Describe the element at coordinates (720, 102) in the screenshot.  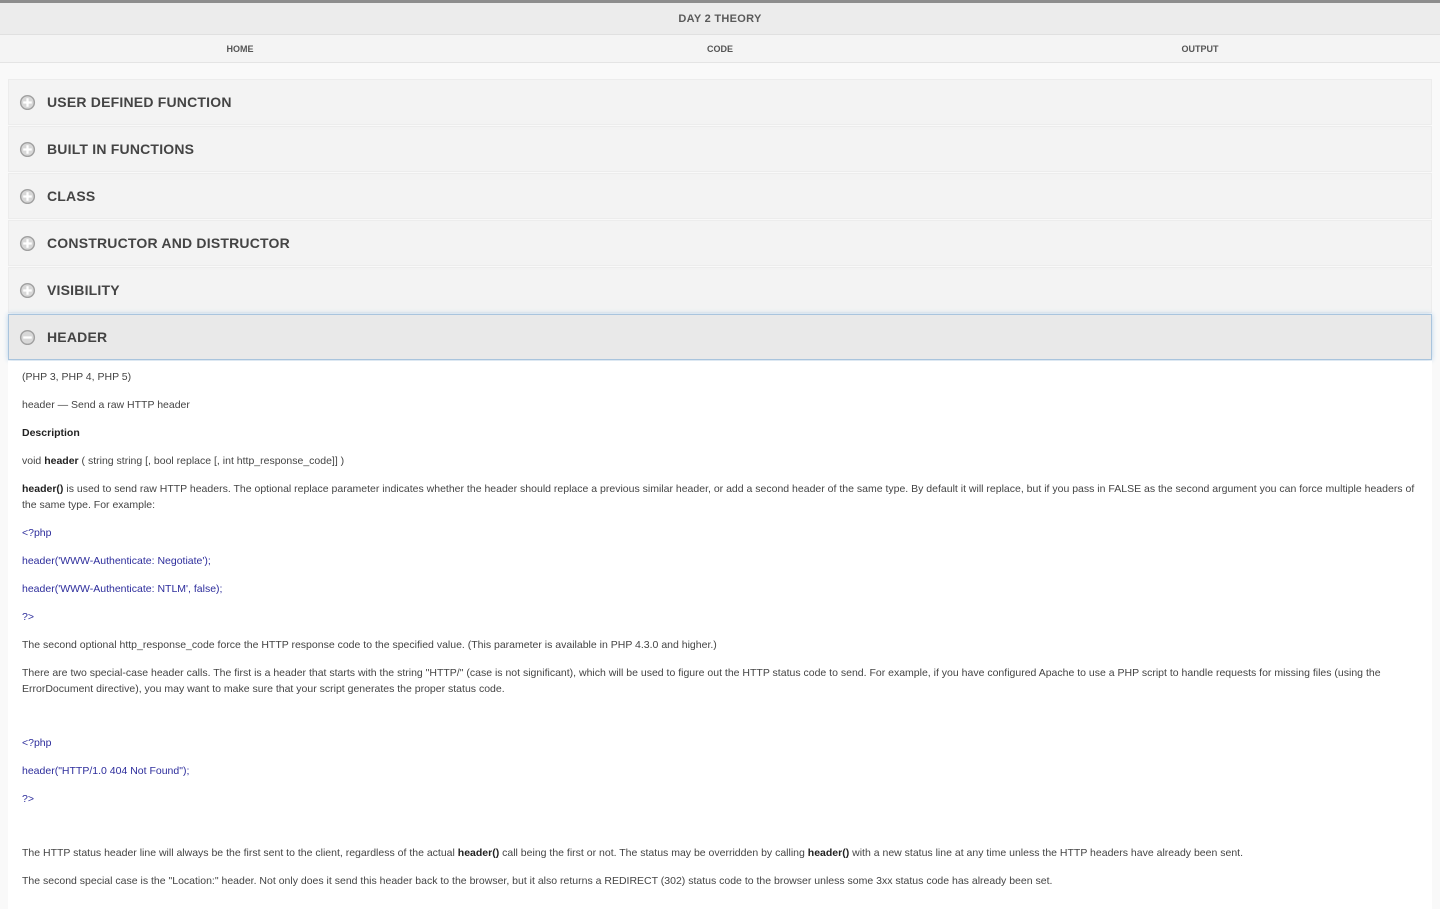
I see `accordion-item-user-defined-function: USER DEFINED FUNCTION` at that location.